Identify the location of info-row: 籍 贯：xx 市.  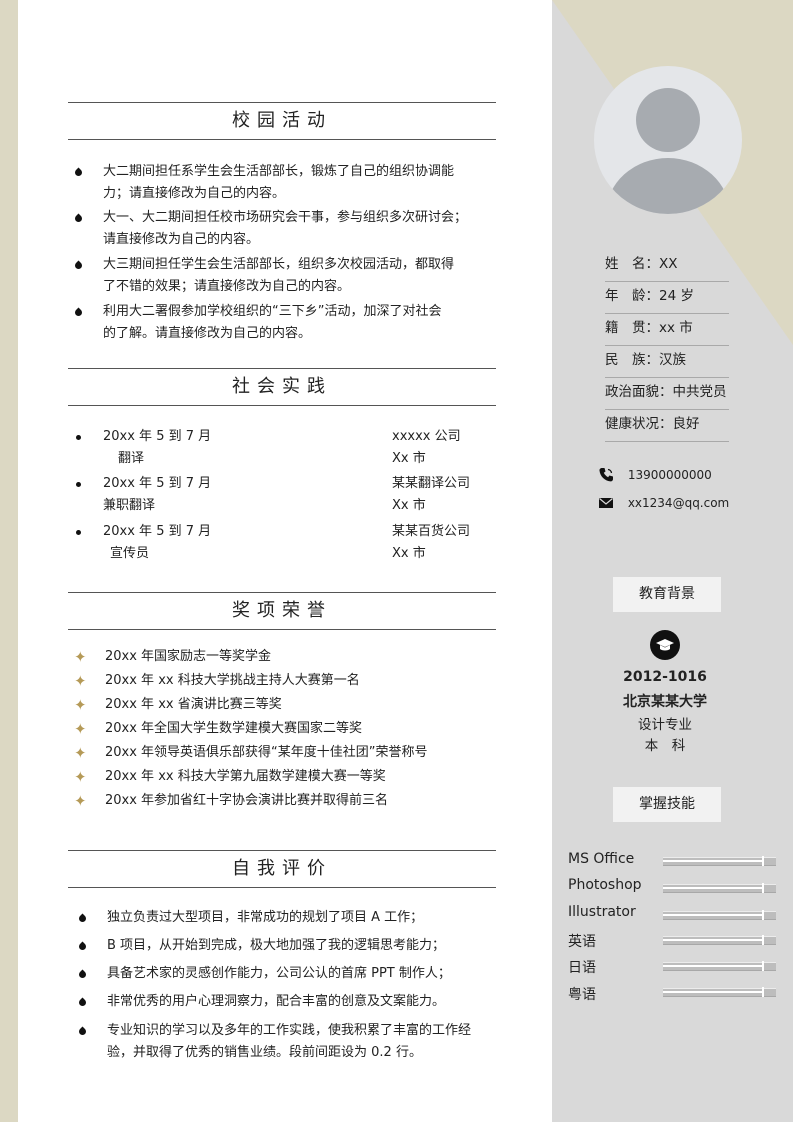
(667, 330).